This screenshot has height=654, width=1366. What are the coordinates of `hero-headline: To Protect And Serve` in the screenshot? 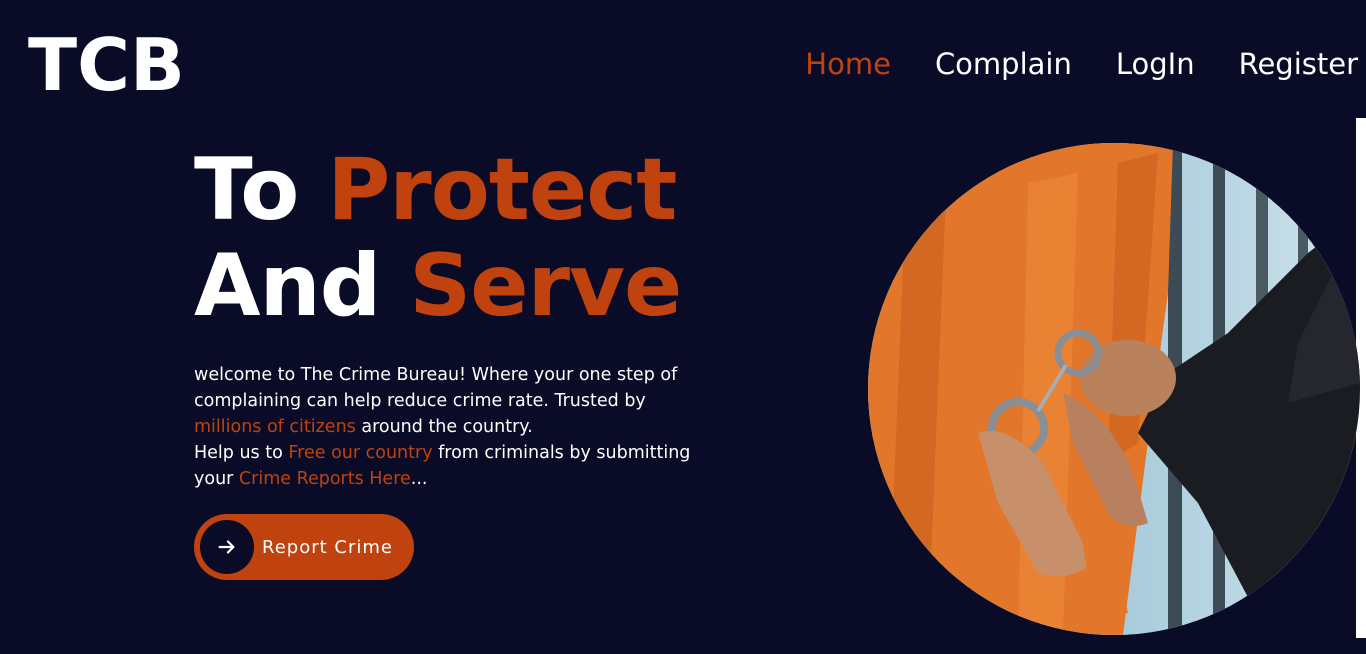 It's located at (474, 238).